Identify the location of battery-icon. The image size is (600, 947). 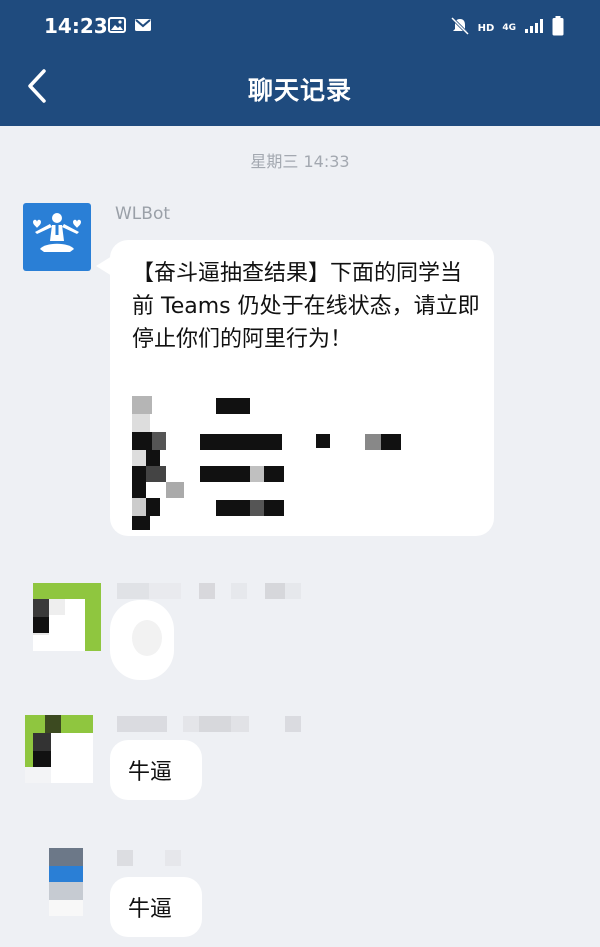
(558, 28).